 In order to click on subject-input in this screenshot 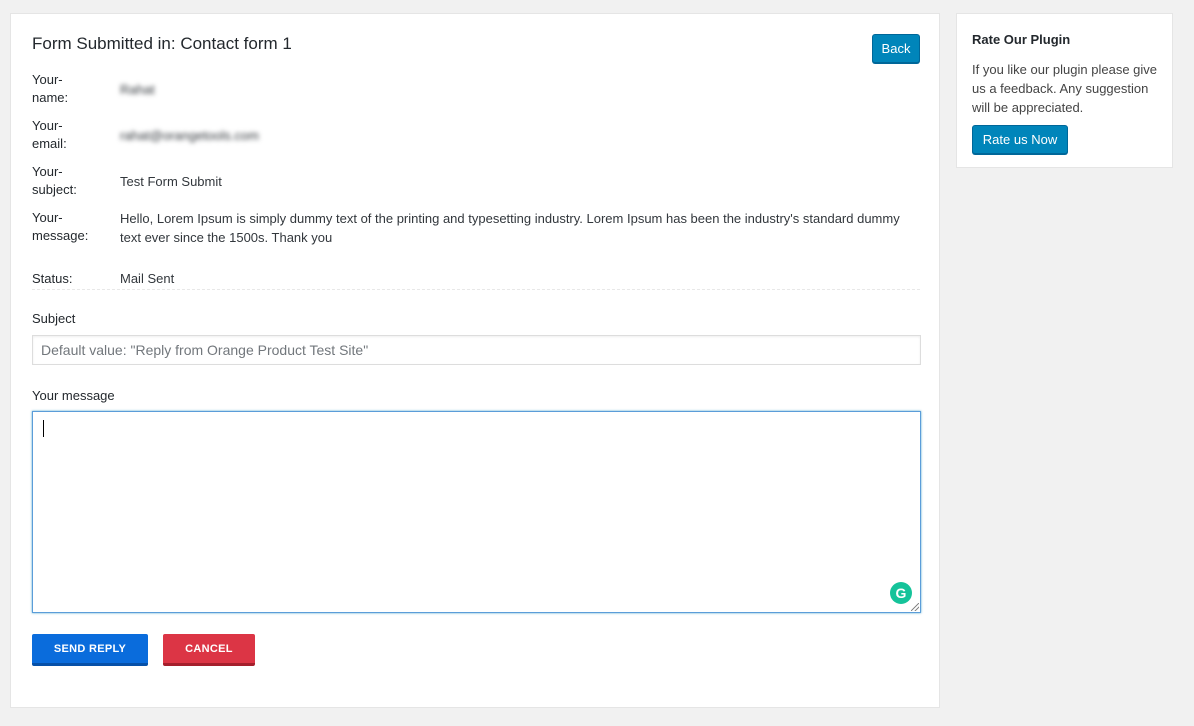, I will do `click(476, 350)`.